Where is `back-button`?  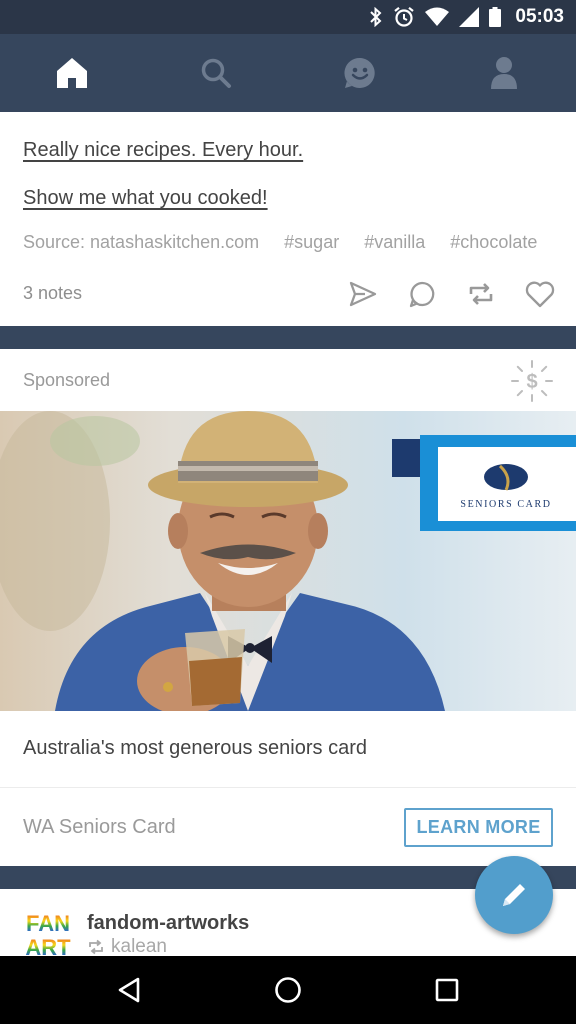
back-button is located at coordinates (129, 990).